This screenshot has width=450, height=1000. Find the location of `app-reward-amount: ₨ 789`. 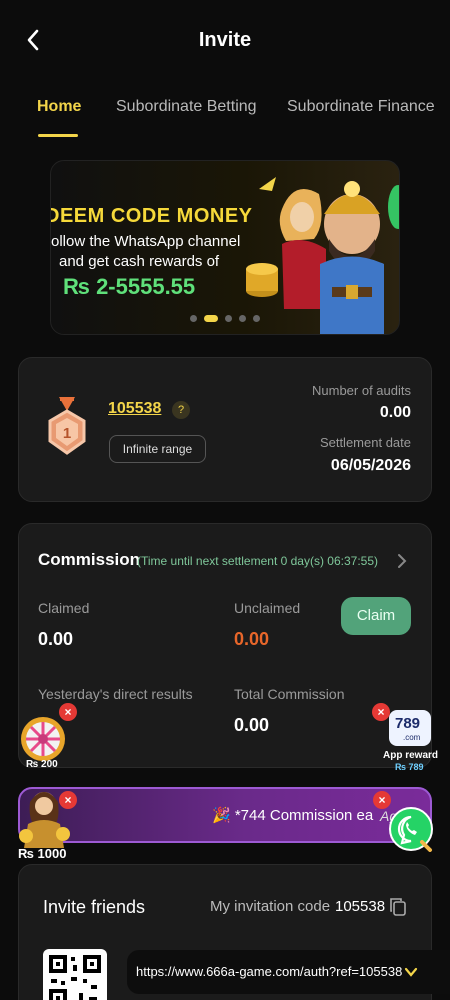

app-reward-amount: ₨ 789 is located at coordinates (409, 767).